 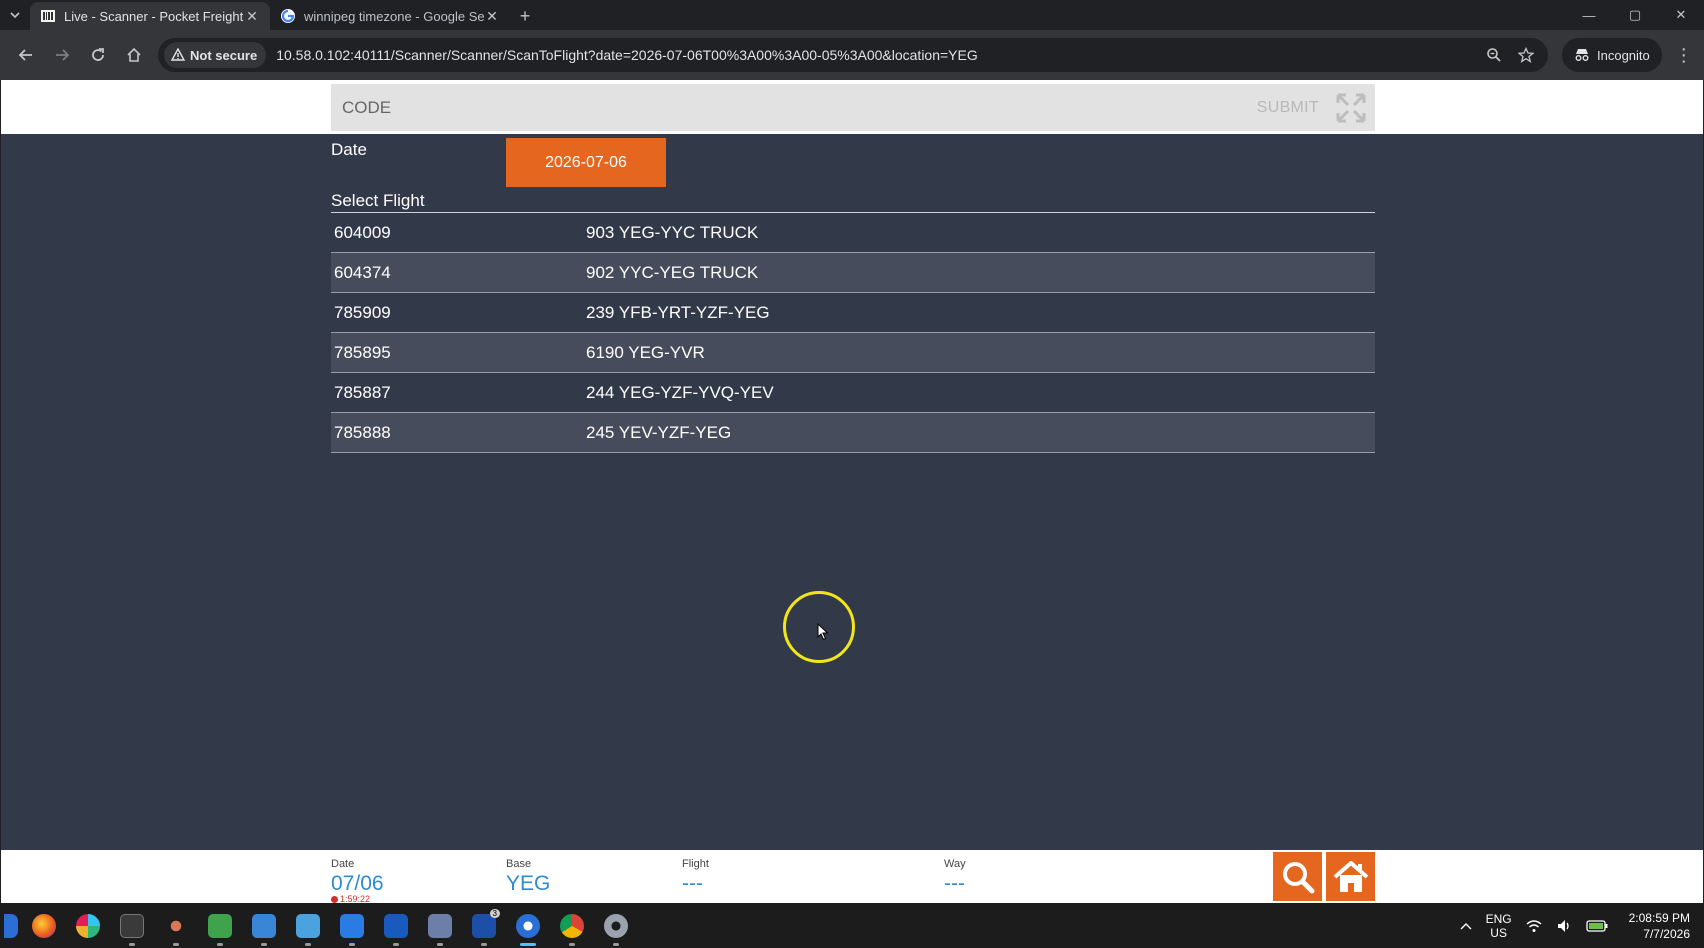 What do you see at coordinates (220, 925) in the screenshot?
I see `taskbar-editor-icon` at bounding box center [220, 925].